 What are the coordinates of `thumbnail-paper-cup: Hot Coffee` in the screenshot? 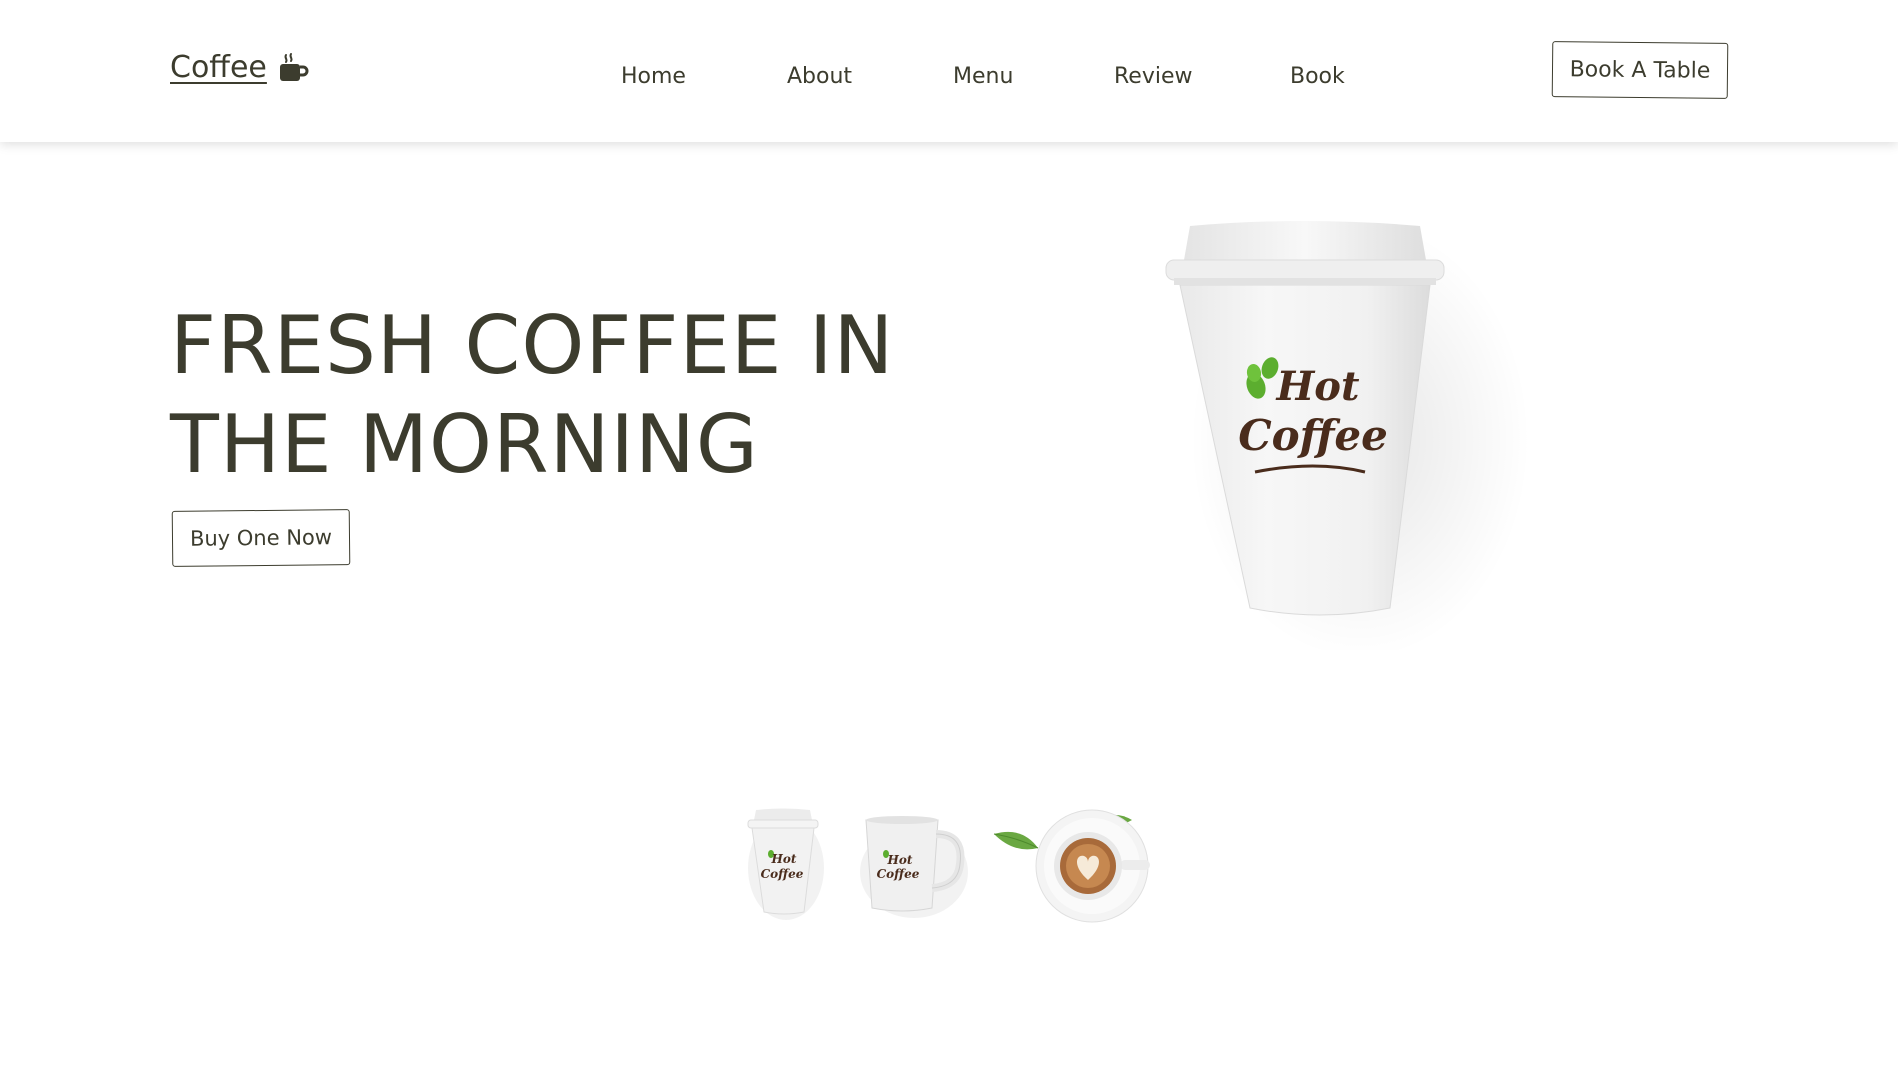 It's located at (784, 866).